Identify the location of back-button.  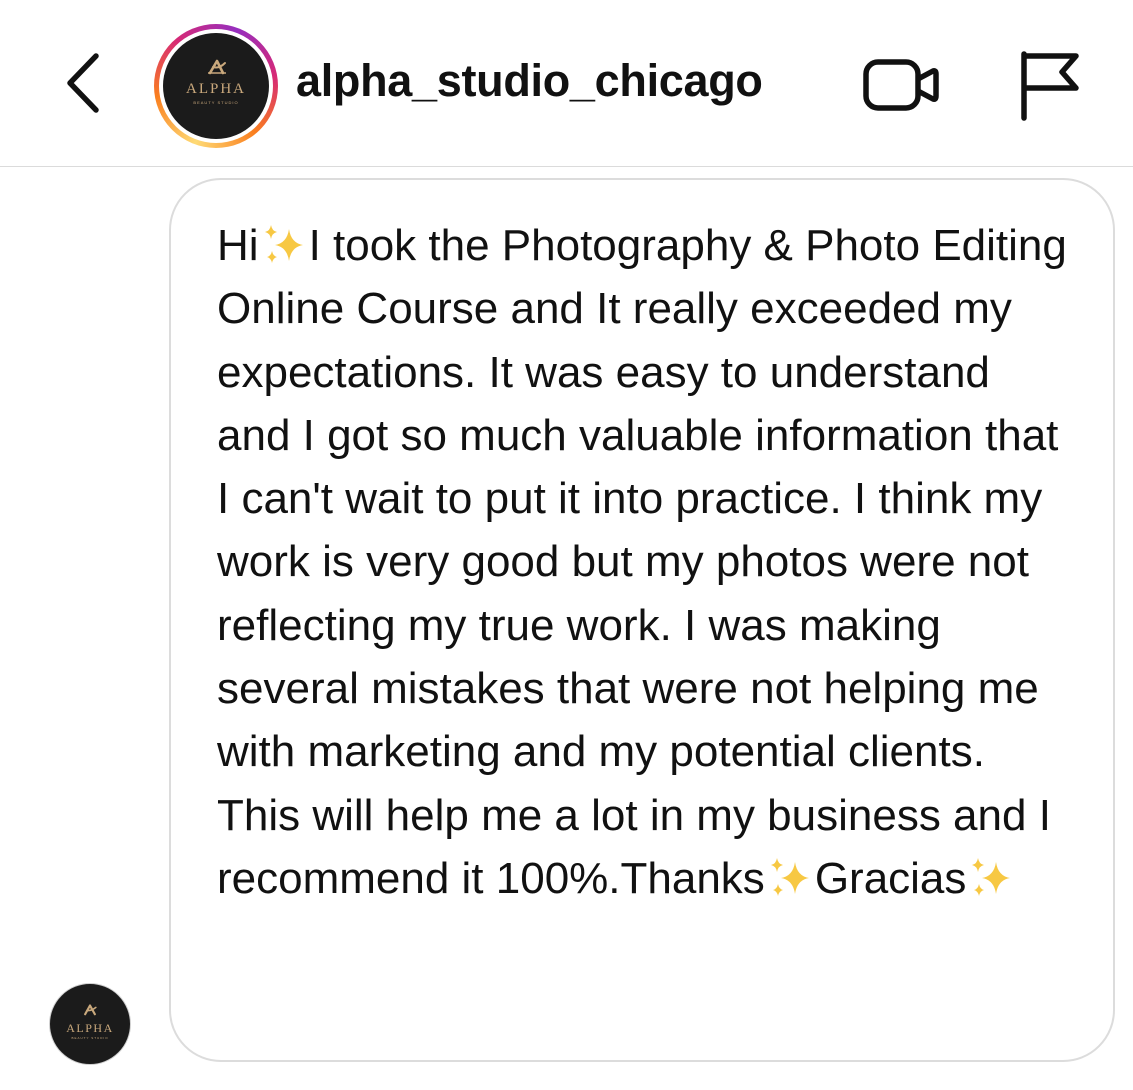
(84, 83).